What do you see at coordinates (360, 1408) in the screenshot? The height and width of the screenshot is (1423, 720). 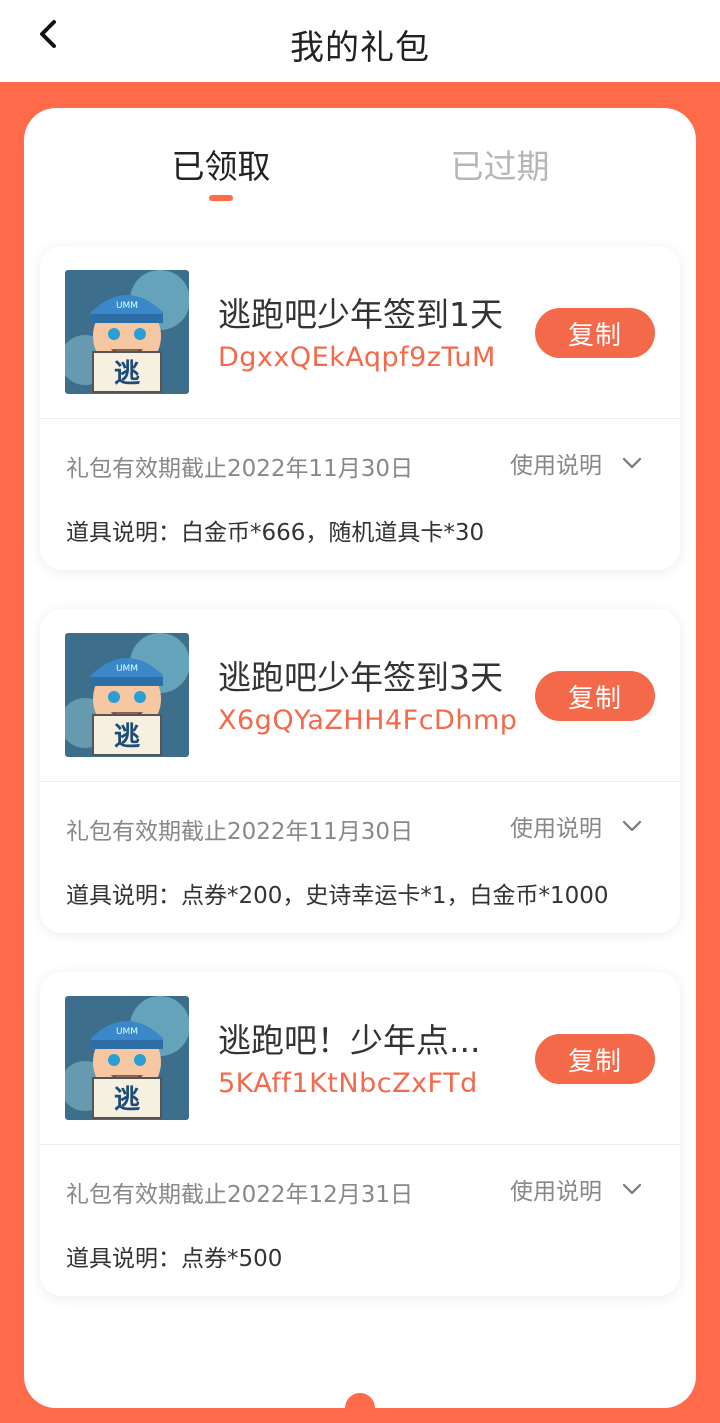 I see `scroll-indicator-dot` at bounding box center [360, 1408].